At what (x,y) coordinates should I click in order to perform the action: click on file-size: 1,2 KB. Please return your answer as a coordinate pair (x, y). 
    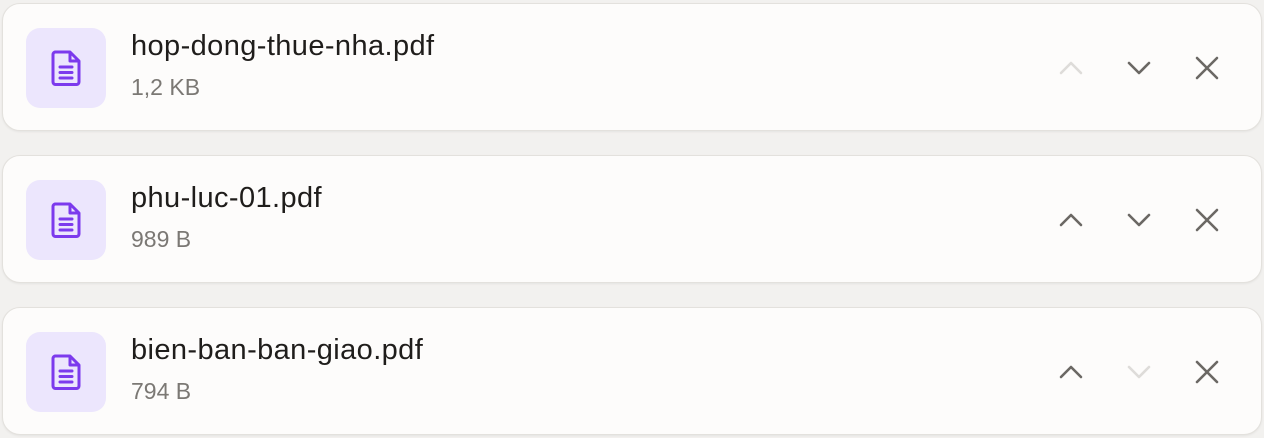
    Looking at the image, I should click on (166, 87).